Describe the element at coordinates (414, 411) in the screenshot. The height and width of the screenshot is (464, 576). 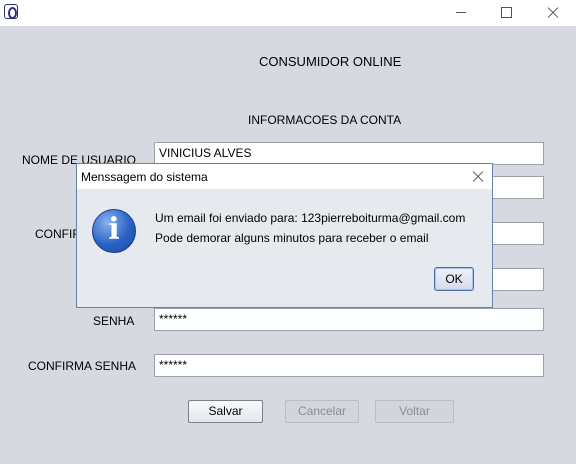
I see `back-button: Voltar` at that location.